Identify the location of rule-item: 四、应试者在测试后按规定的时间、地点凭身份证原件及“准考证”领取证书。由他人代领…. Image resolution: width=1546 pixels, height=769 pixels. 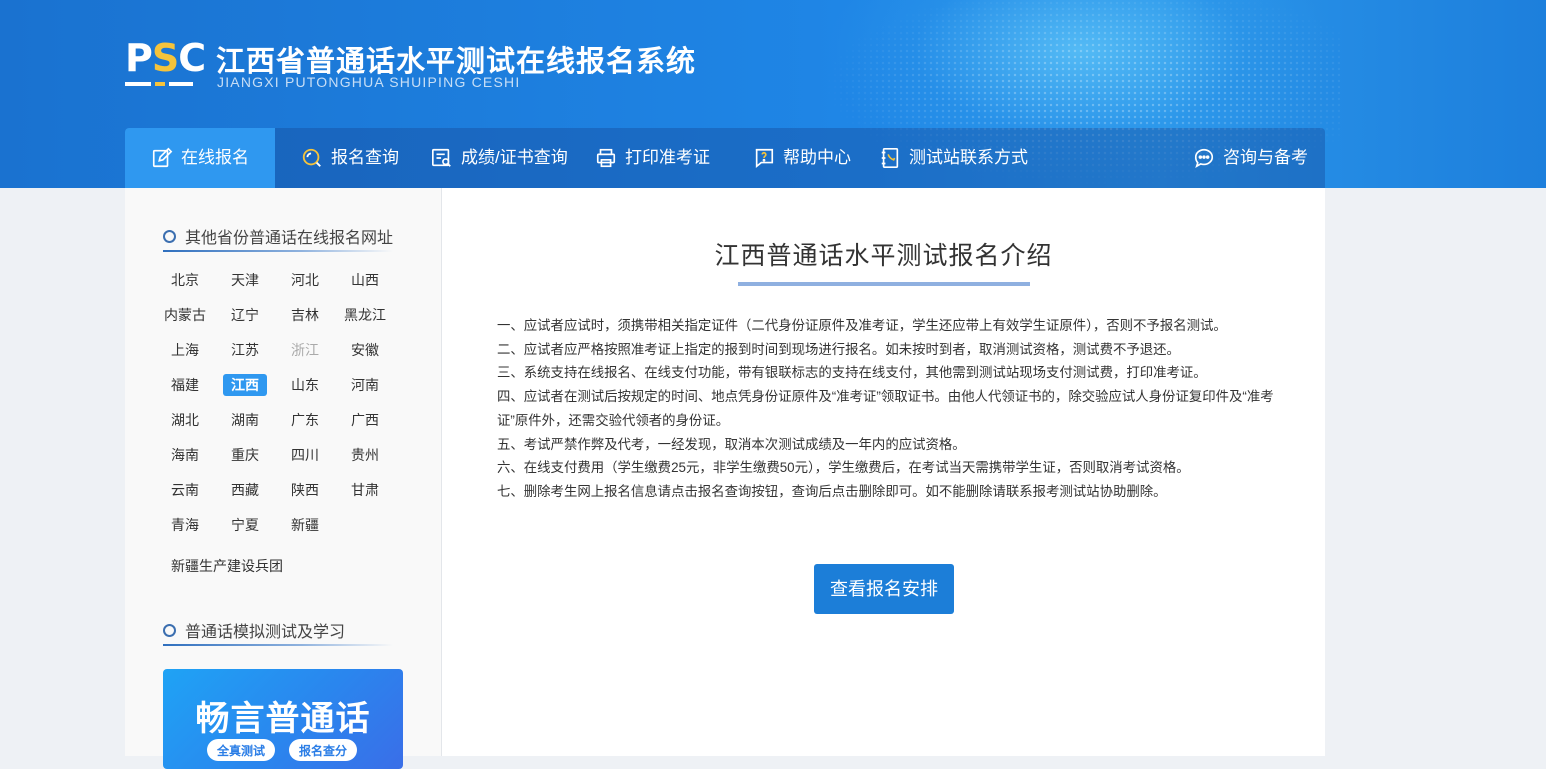
(885, 408).